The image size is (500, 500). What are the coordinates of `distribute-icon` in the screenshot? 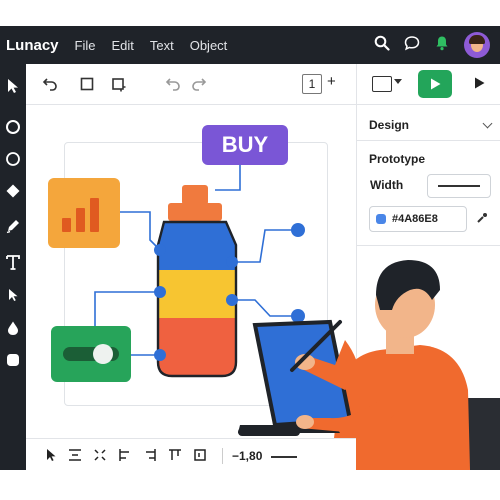 It's located at (100, 455).